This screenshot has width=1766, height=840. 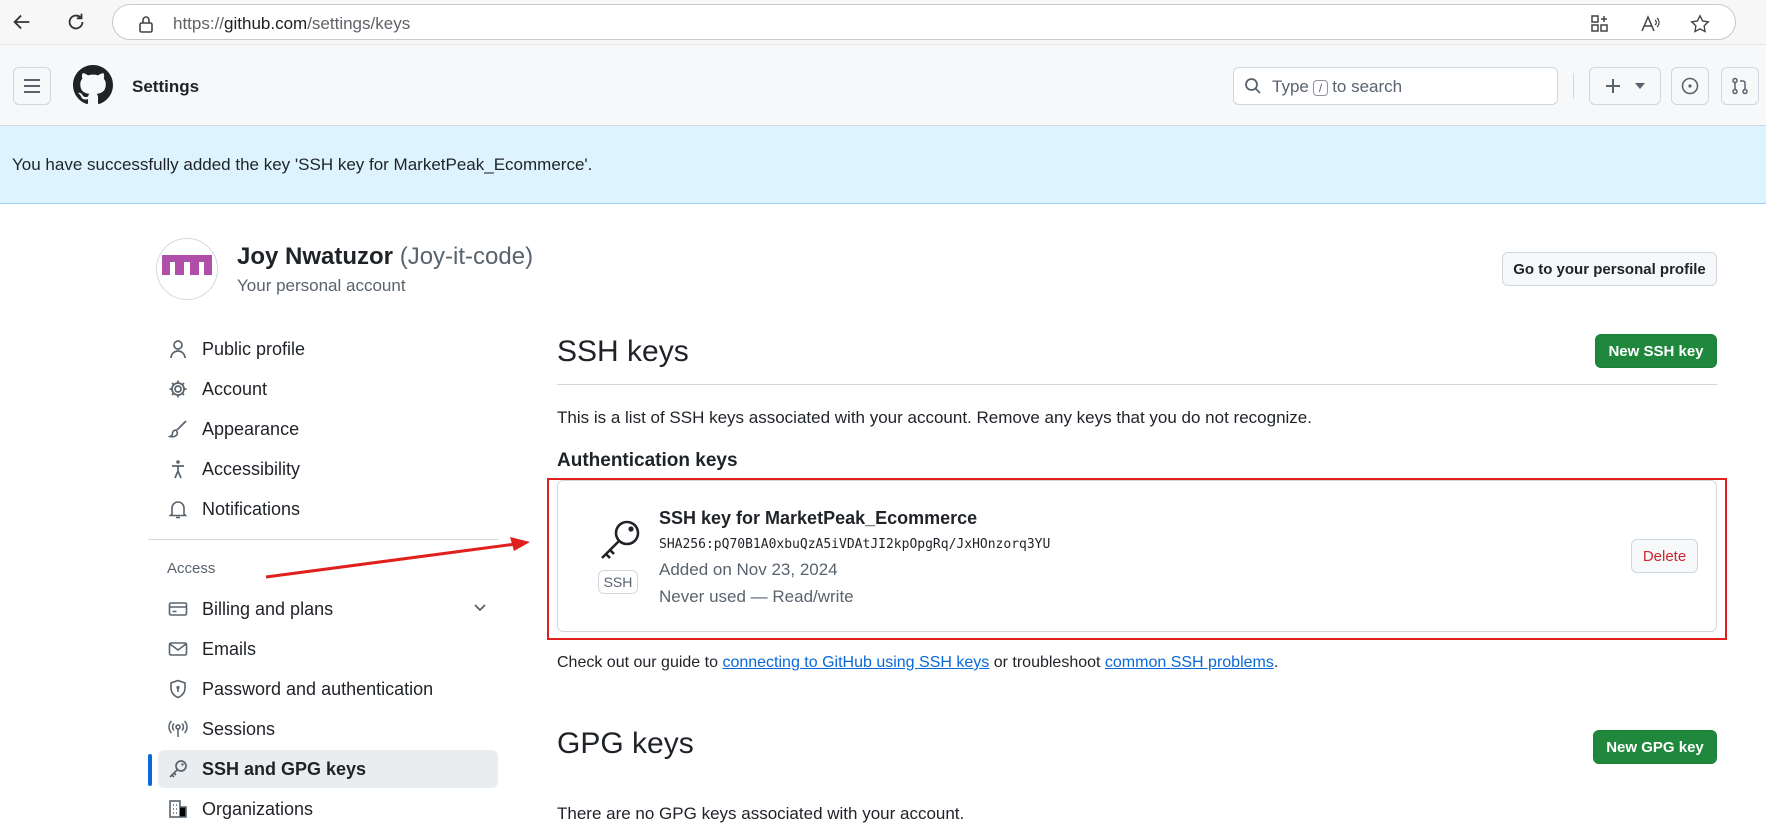 What do you see at coordinates (328, 809) in the screenshot?
I see `sidebar-item-organizations: Organizations` at bounding box center [328, 809].